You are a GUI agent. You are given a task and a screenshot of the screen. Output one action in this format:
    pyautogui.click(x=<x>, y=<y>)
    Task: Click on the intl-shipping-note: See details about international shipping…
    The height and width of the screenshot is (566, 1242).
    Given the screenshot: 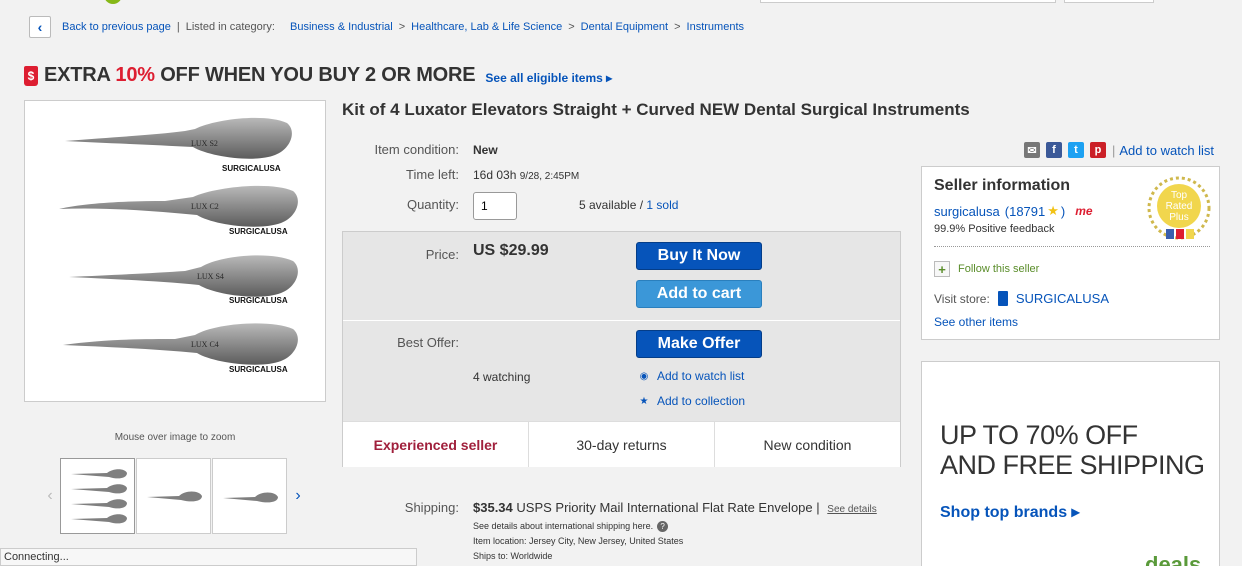 What is the action you would take?
    pyautogui.click(x=563, y=526)
    